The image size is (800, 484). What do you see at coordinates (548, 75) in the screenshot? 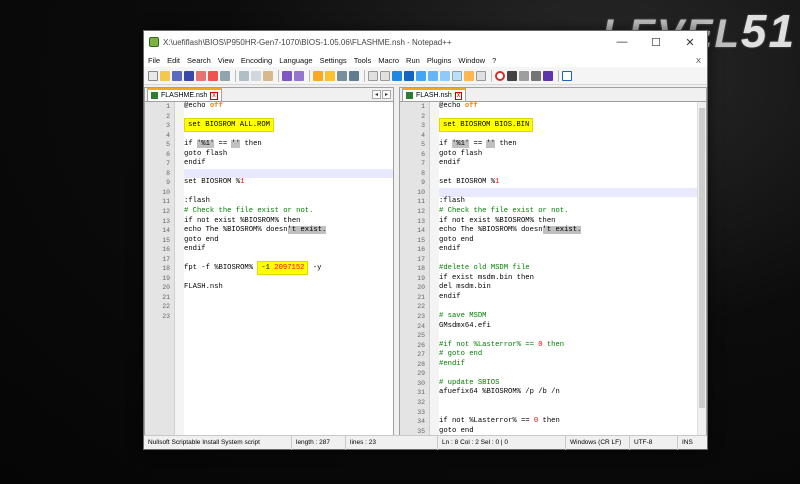
I see `save-macro-icon` at bounding box center [548, 75].